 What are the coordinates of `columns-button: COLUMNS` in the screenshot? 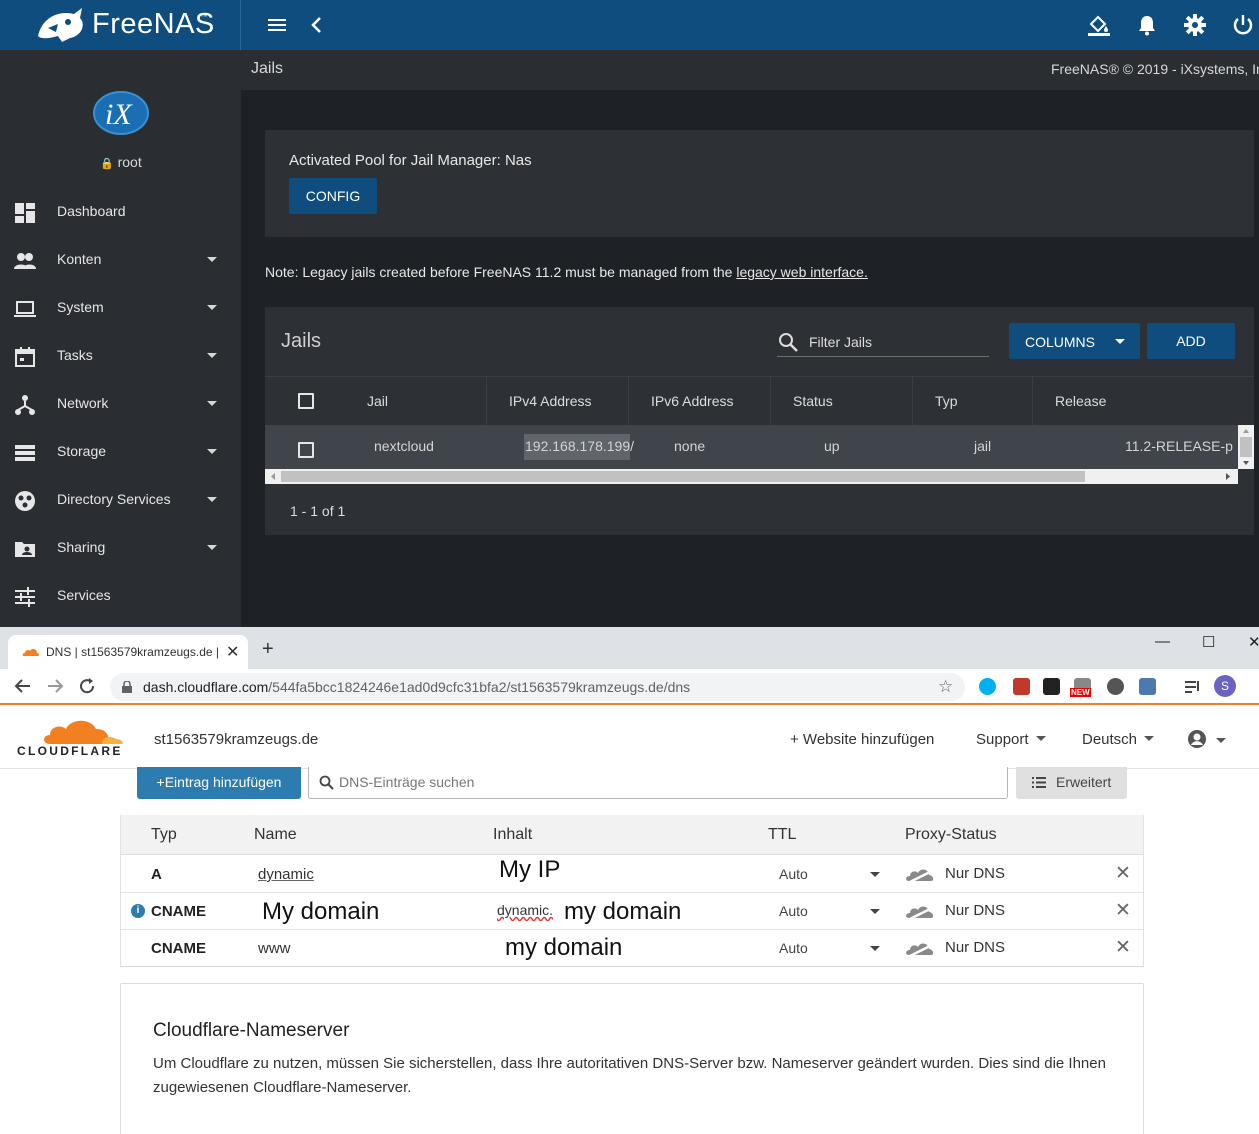 It's located at (1074, 341).